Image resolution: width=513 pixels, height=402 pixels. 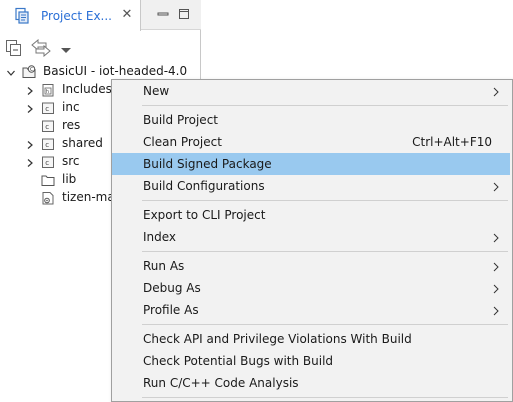 What do you see at coordinates (238, 361) in the screenshot?
I see `menu-item-label: Check Potential Bugs with Build` at bounding box center [238, 361].